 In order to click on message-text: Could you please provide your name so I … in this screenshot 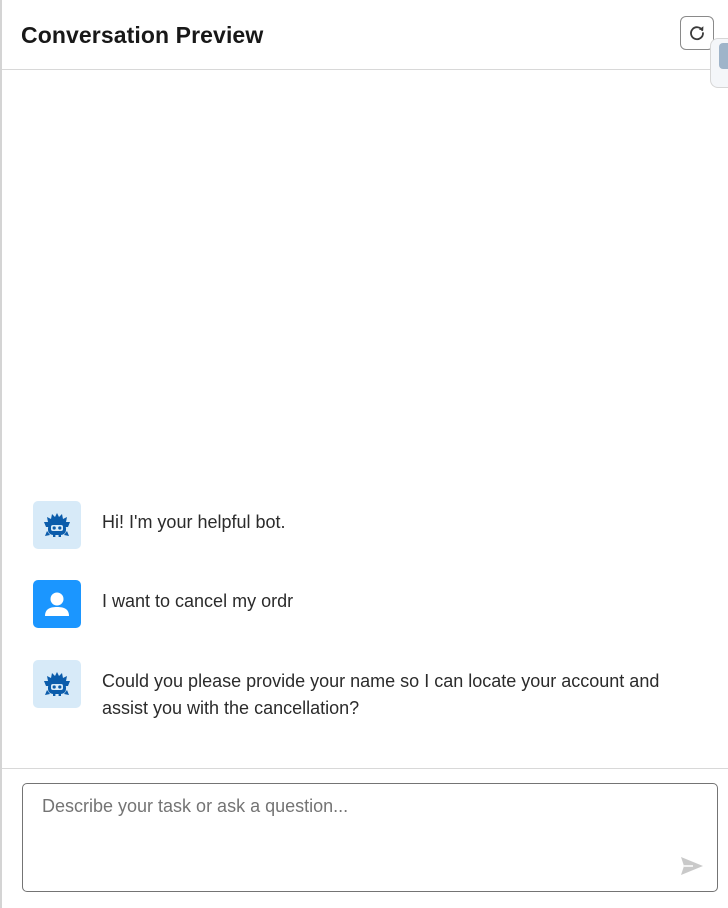, I will do `click(381, 694)`.